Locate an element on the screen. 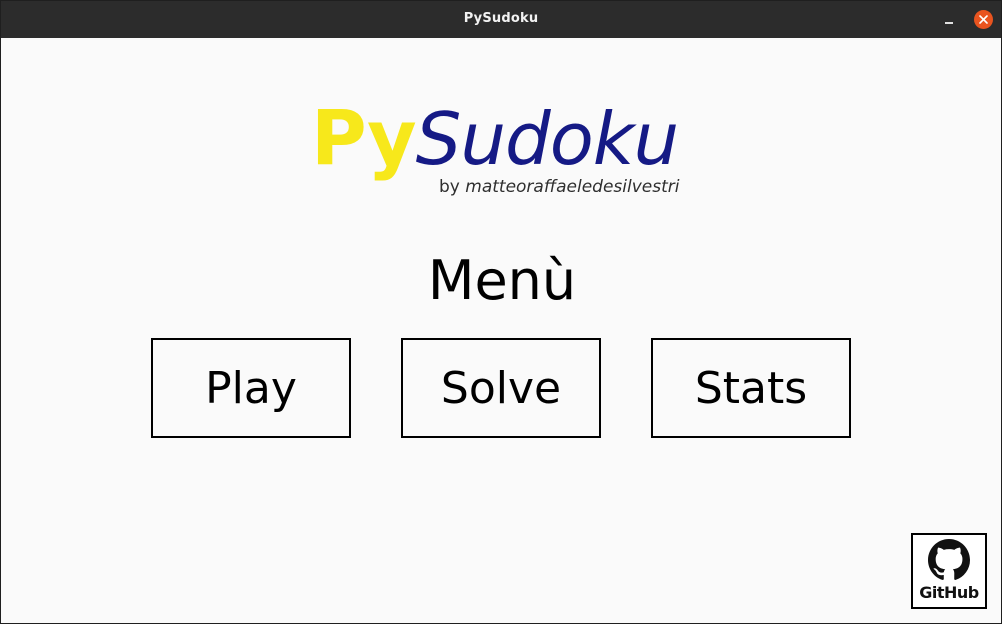 This screenshot has height=624, width=1002. github-label: GitHub is located at coordinates (949, 592).